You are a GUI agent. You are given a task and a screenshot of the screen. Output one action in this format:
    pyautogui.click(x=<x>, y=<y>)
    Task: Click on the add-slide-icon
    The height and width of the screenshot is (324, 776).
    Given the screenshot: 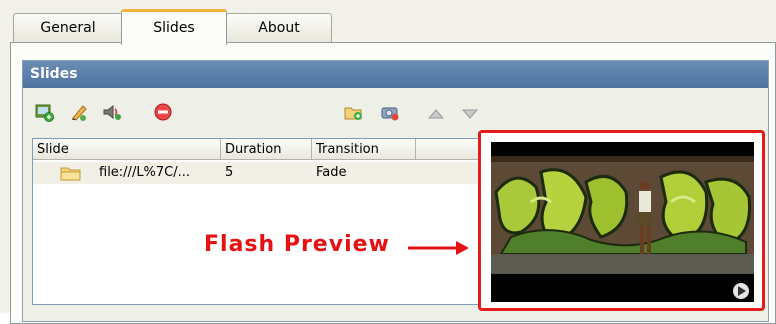 What is the action you would take?
    pyautogui.click(x=44, y=112)
    